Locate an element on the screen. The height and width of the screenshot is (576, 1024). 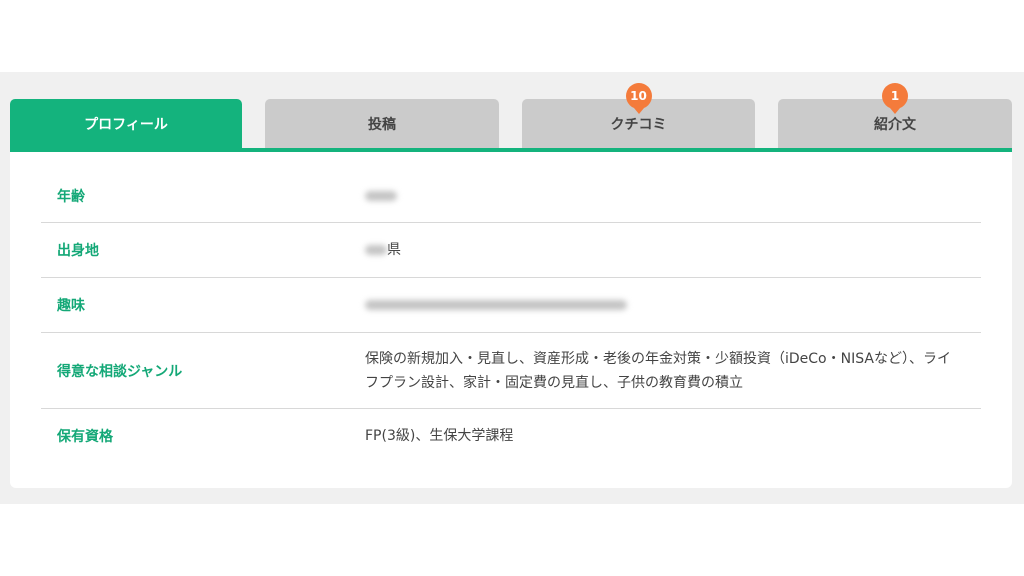
tab-posts-label: 投稿 is located at coordinates (382, 124).